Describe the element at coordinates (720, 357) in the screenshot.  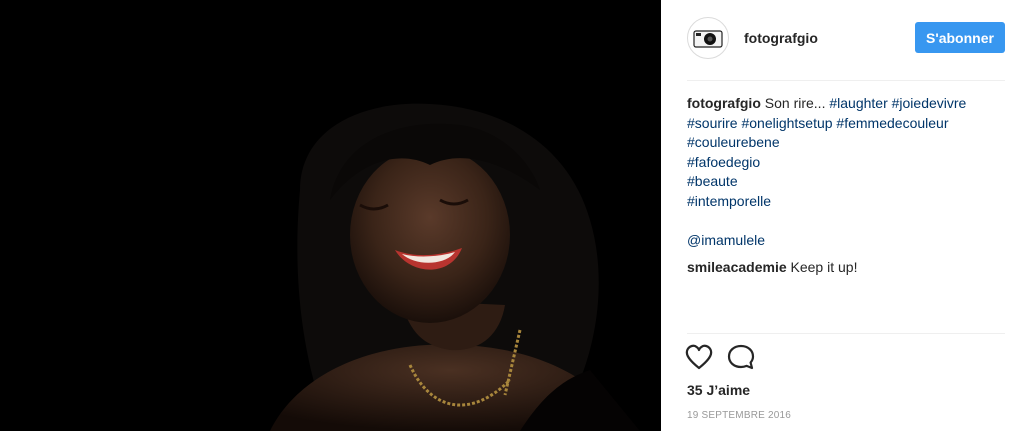
I see `post-actions` at that location.